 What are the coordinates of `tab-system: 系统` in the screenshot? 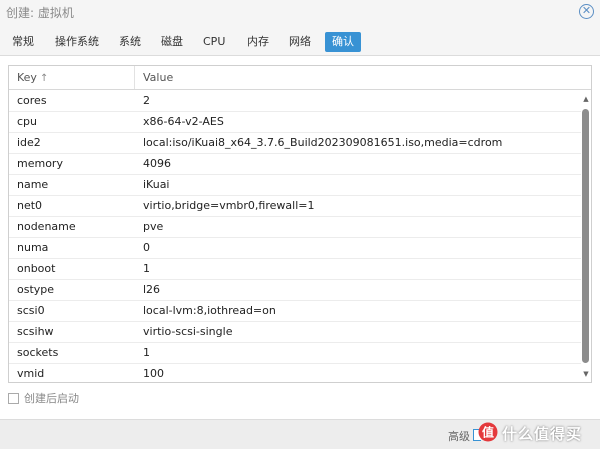 It's located at (130, 42).